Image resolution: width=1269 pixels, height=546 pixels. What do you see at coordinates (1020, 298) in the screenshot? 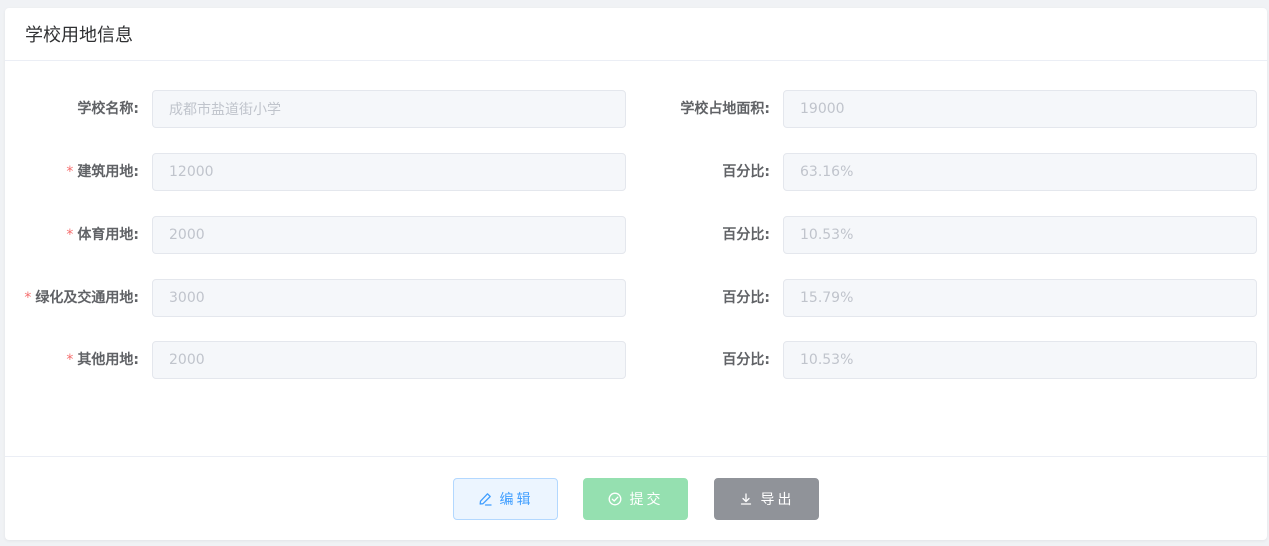
I see `green-traffic-percent-field` at bounding box center [1020, 298].